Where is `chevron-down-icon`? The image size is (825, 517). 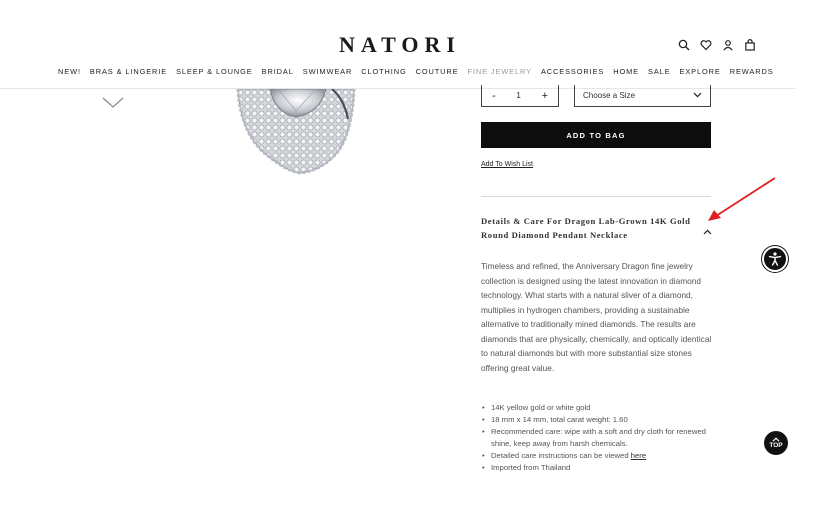
chevron-down-icon is located at coordinates (697, 95).